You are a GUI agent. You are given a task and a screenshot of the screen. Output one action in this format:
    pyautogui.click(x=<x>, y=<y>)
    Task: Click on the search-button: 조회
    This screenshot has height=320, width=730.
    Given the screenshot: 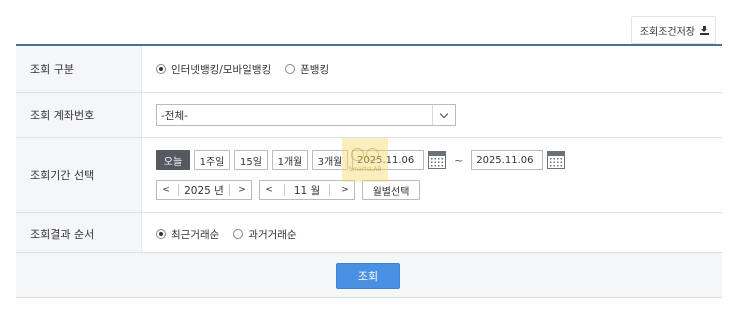 What is the action you would take?
    pyautogui.click(x=368, y=276)
    